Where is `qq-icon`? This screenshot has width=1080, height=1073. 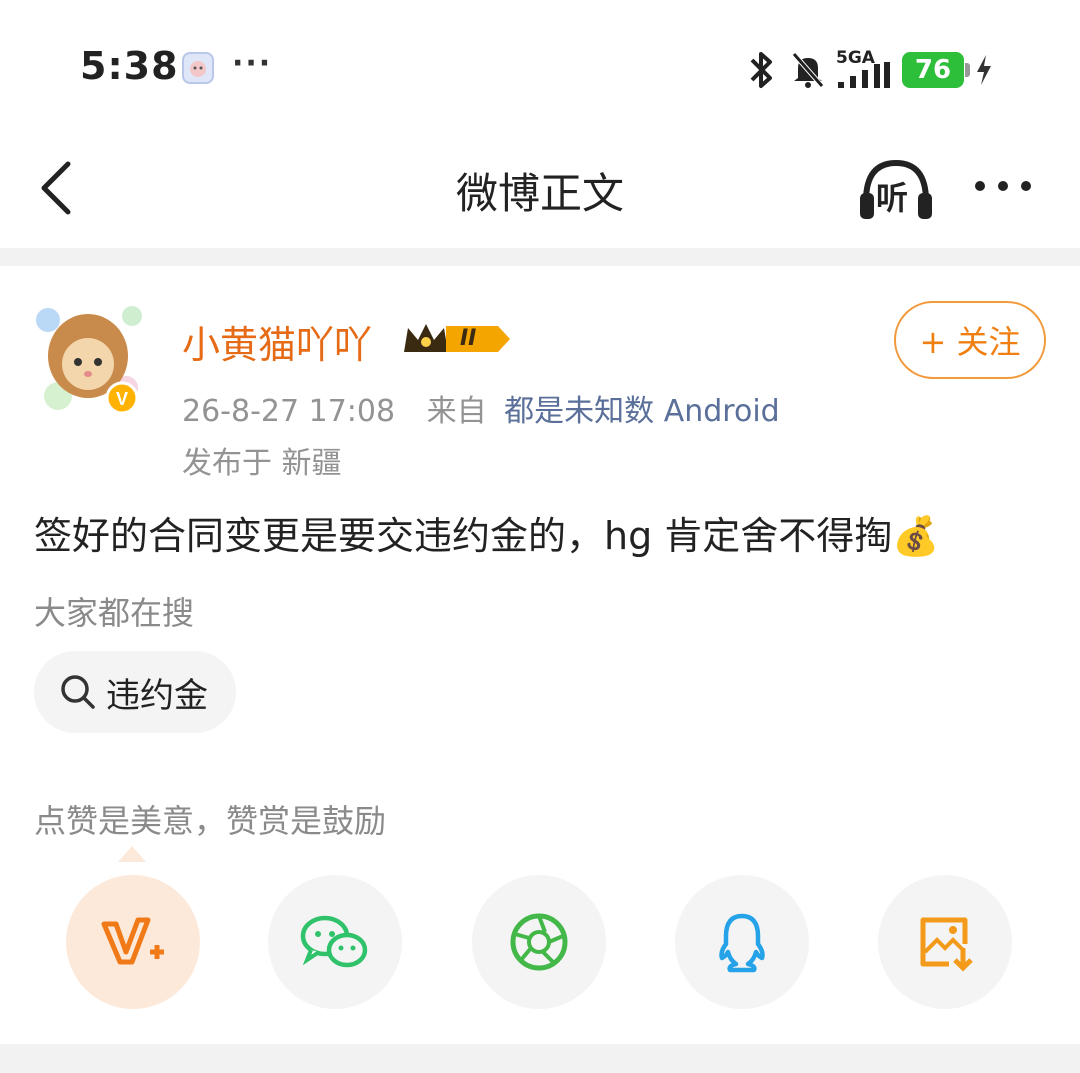 qq-icon is located at coordinates (742, 943).